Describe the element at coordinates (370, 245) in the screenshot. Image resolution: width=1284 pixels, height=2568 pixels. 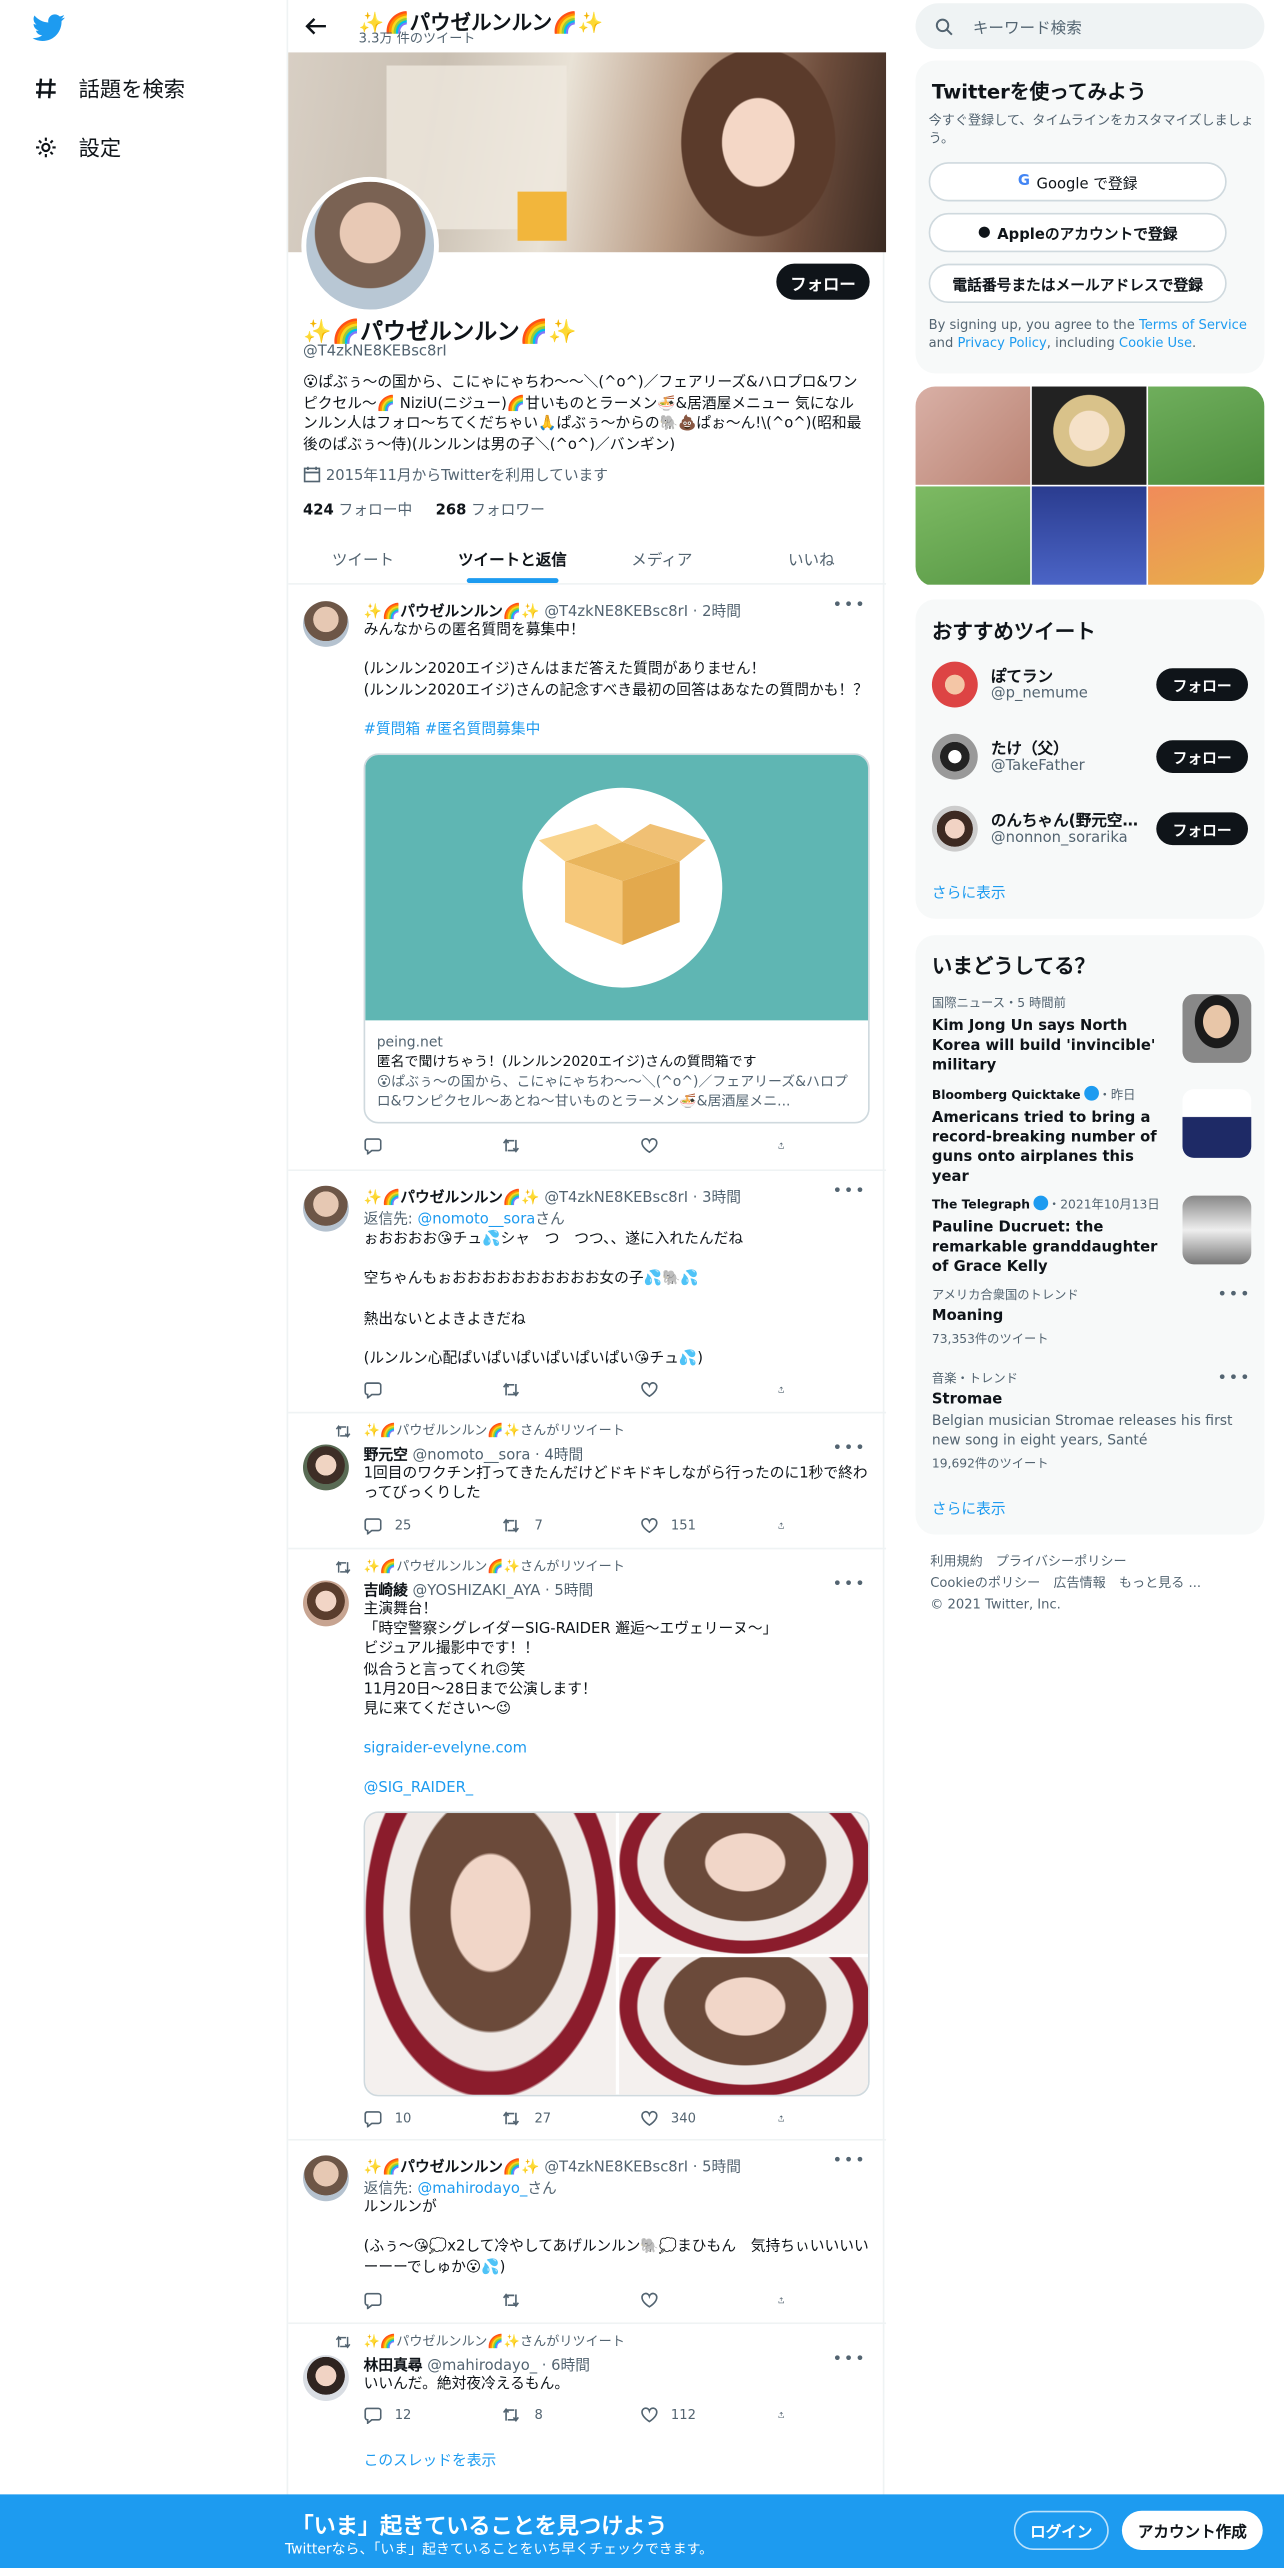
I see `profile-avatar` at that location.